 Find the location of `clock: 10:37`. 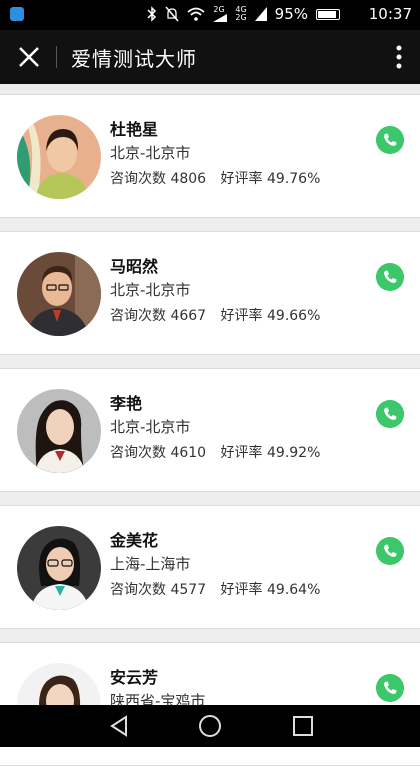

clock: 10:37 is located at coordinates (390, 14).